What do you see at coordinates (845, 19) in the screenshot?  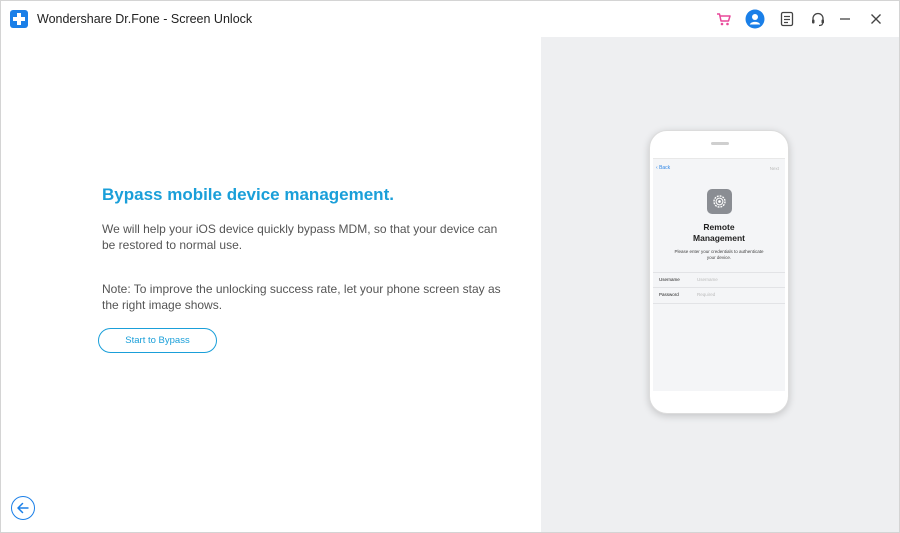 I see `minimize-icon` at bounding box center [845, 19].